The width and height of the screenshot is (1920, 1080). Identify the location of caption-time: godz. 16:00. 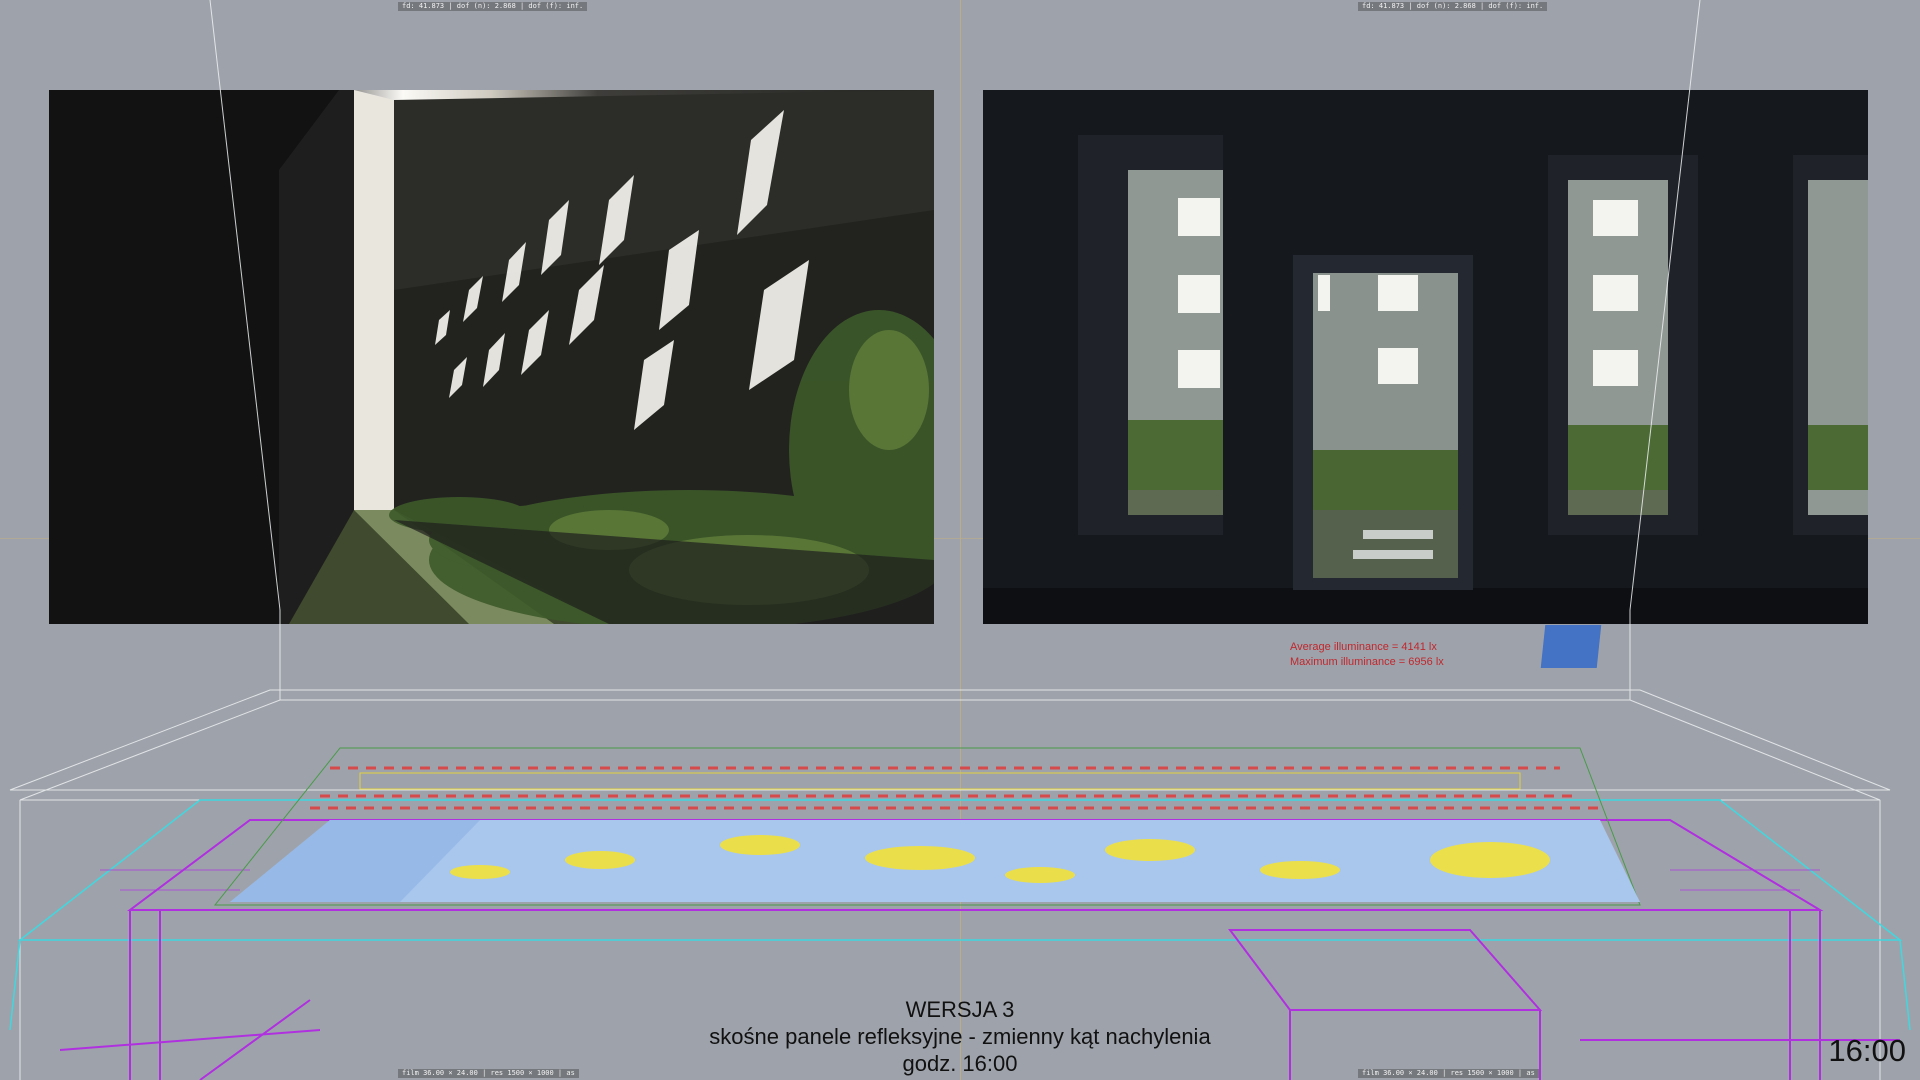
(960, 1063).